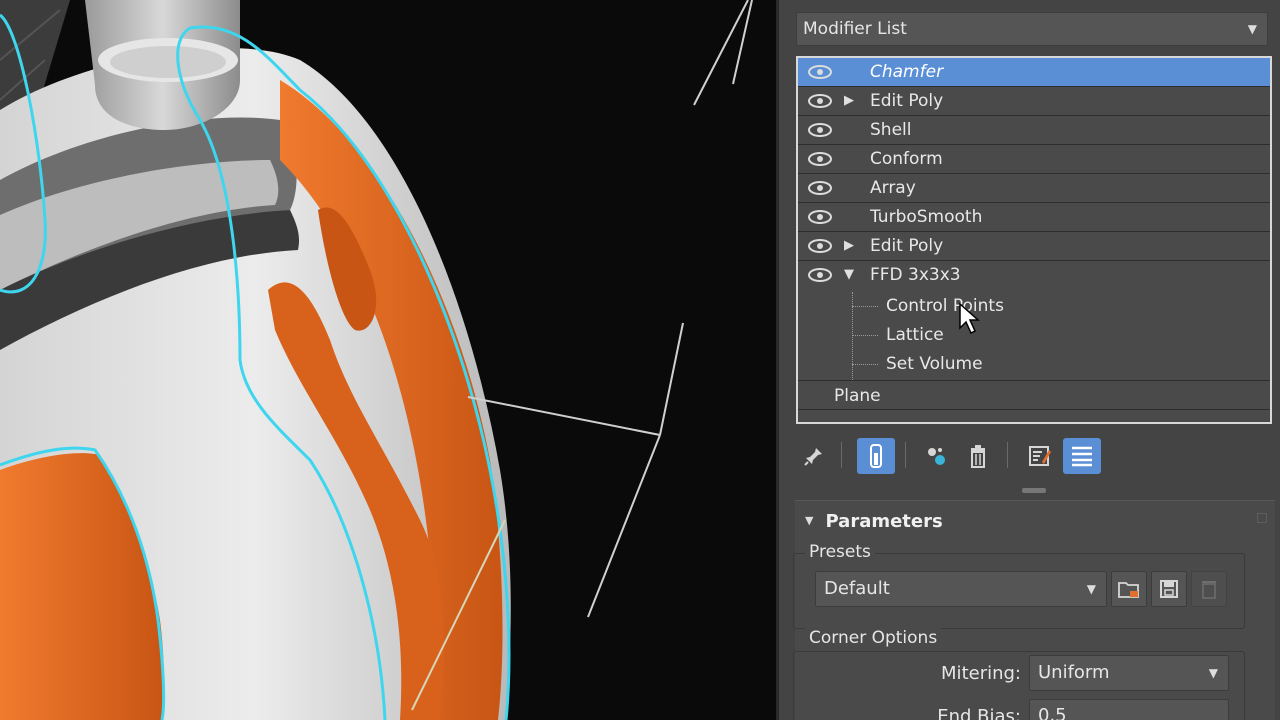  I want to click on stack-item-array: Array, so click(1034, 188).